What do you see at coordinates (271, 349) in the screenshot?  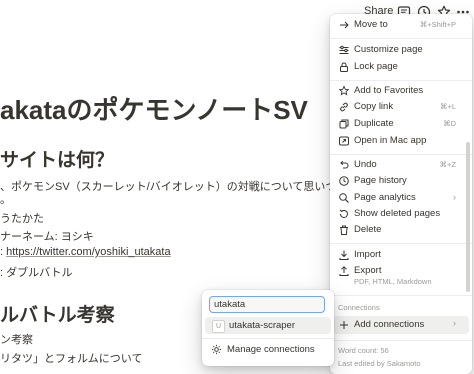 I see `manage-connections-label: Manage connections` at bounding box center [271, 349].